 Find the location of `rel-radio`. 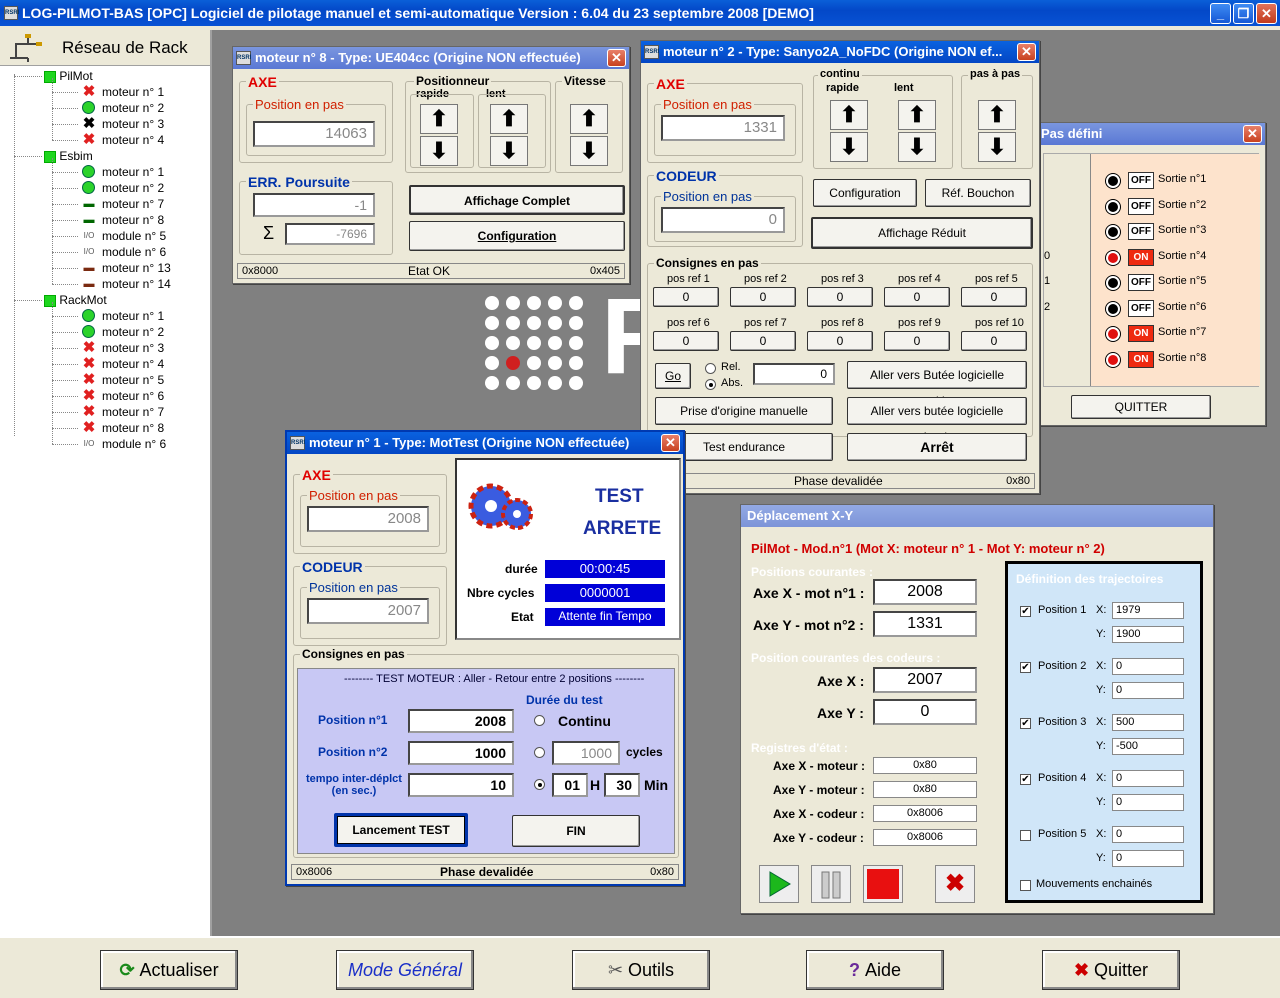

rel-radio is located at coordinates (710, 368).